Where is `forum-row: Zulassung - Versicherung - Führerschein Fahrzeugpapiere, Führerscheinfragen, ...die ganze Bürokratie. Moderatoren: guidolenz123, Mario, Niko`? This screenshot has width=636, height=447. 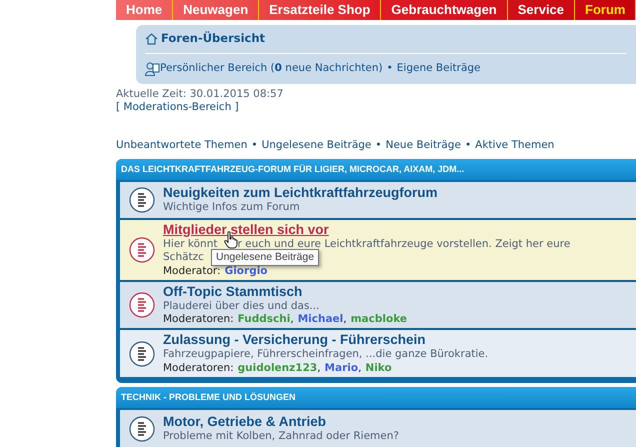 forum-row: Zulassung - Versicherung - Führerschein Fahrzeugpapiere, Führerscheinfragen, ...die ganze Bürokratie. Moderatoren: guidolenz123, Mario, Niko is located at coordinates (378, 353).